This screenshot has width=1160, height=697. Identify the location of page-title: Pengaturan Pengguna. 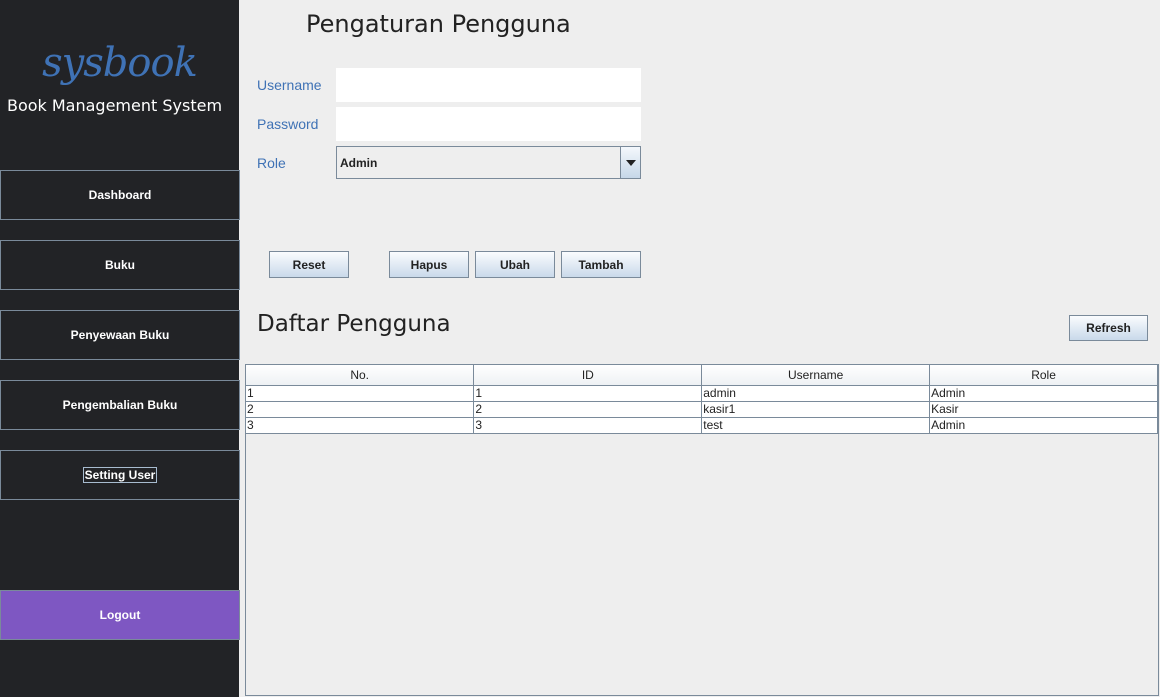
(438, 24).